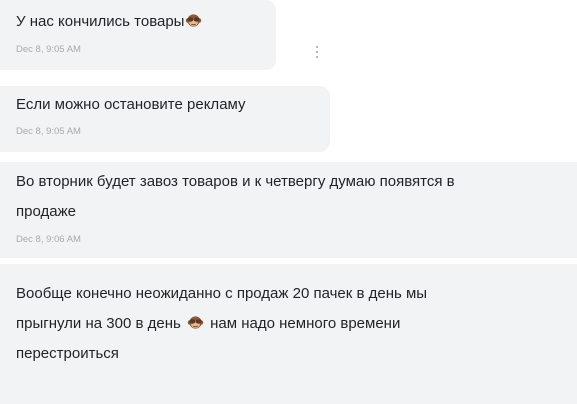  I want to click on message-text: Если можно остановите рекламу, so click(131, 104).